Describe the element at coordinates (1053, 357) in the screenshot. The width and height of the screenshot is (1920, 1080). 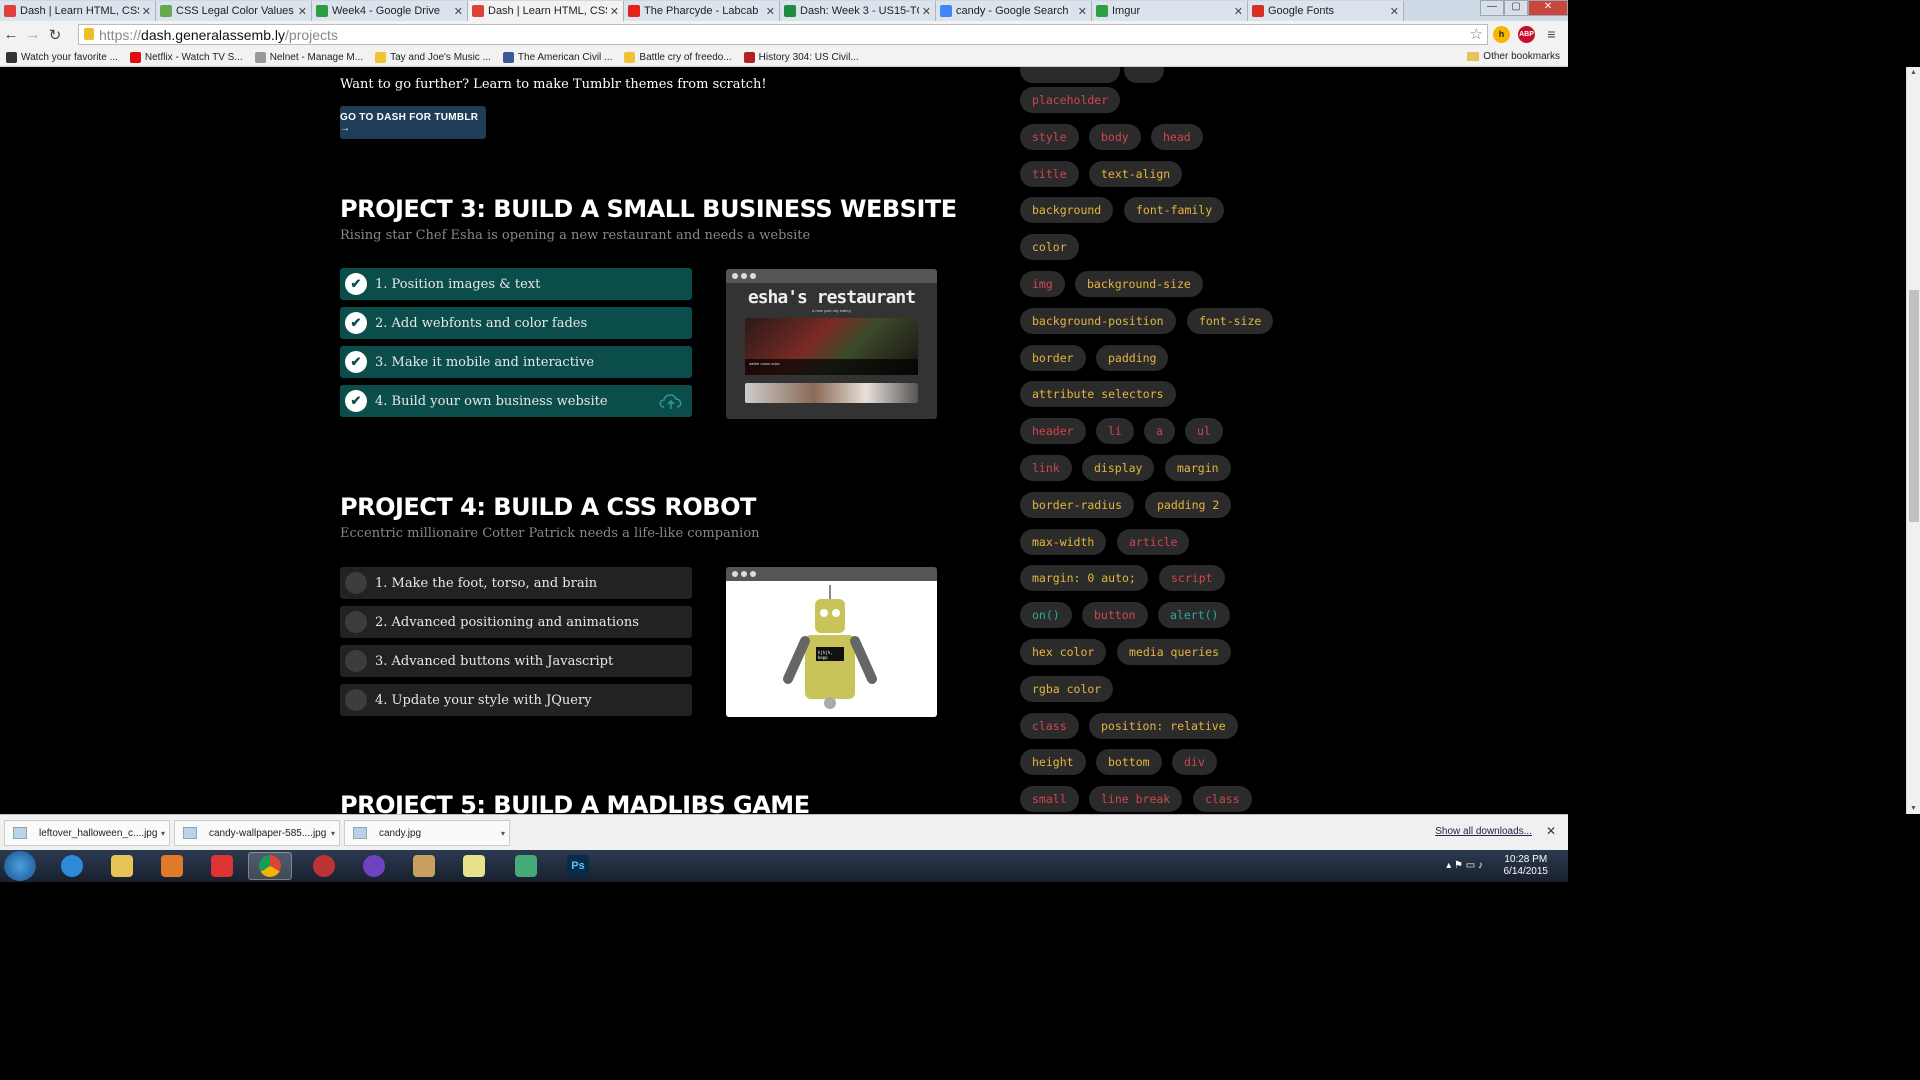
I see `skill-tag: border` at that location.